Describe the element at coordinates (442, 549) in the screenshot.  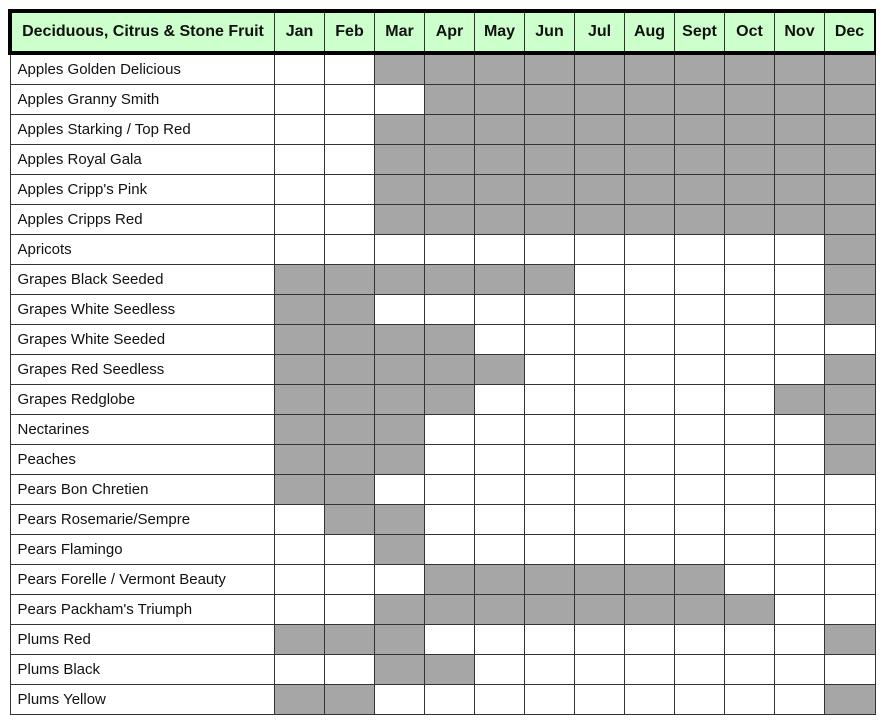
I see `table-row: Pears Flamingo` at that location.